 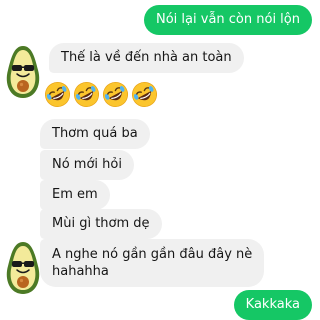 What do you see at coordinates (101, 94) in the screenshot?
I see `emoji-message` at bounding box center [101, 94].